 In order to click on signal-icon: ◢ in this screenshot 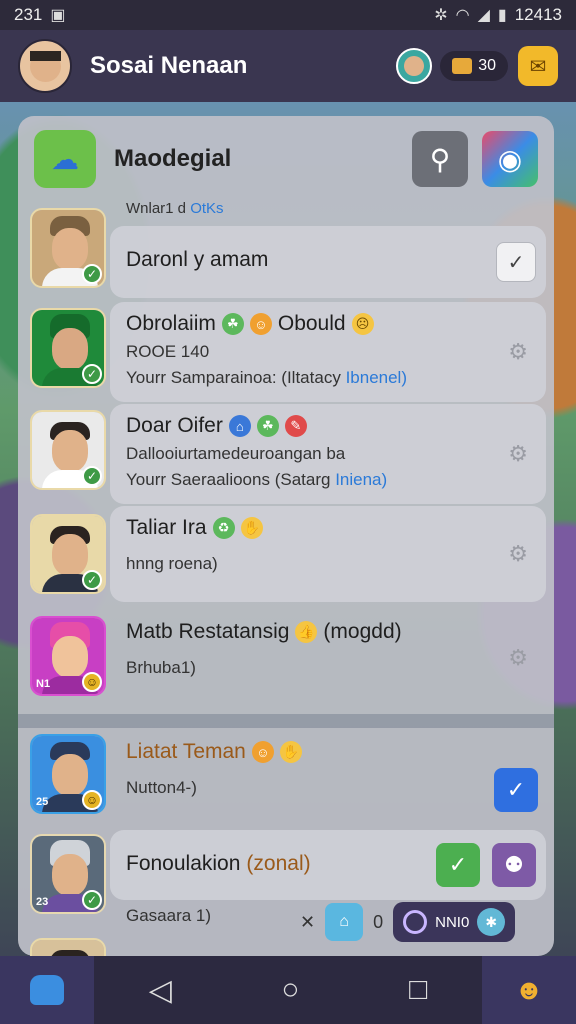, I will do `click(483, 15)`.